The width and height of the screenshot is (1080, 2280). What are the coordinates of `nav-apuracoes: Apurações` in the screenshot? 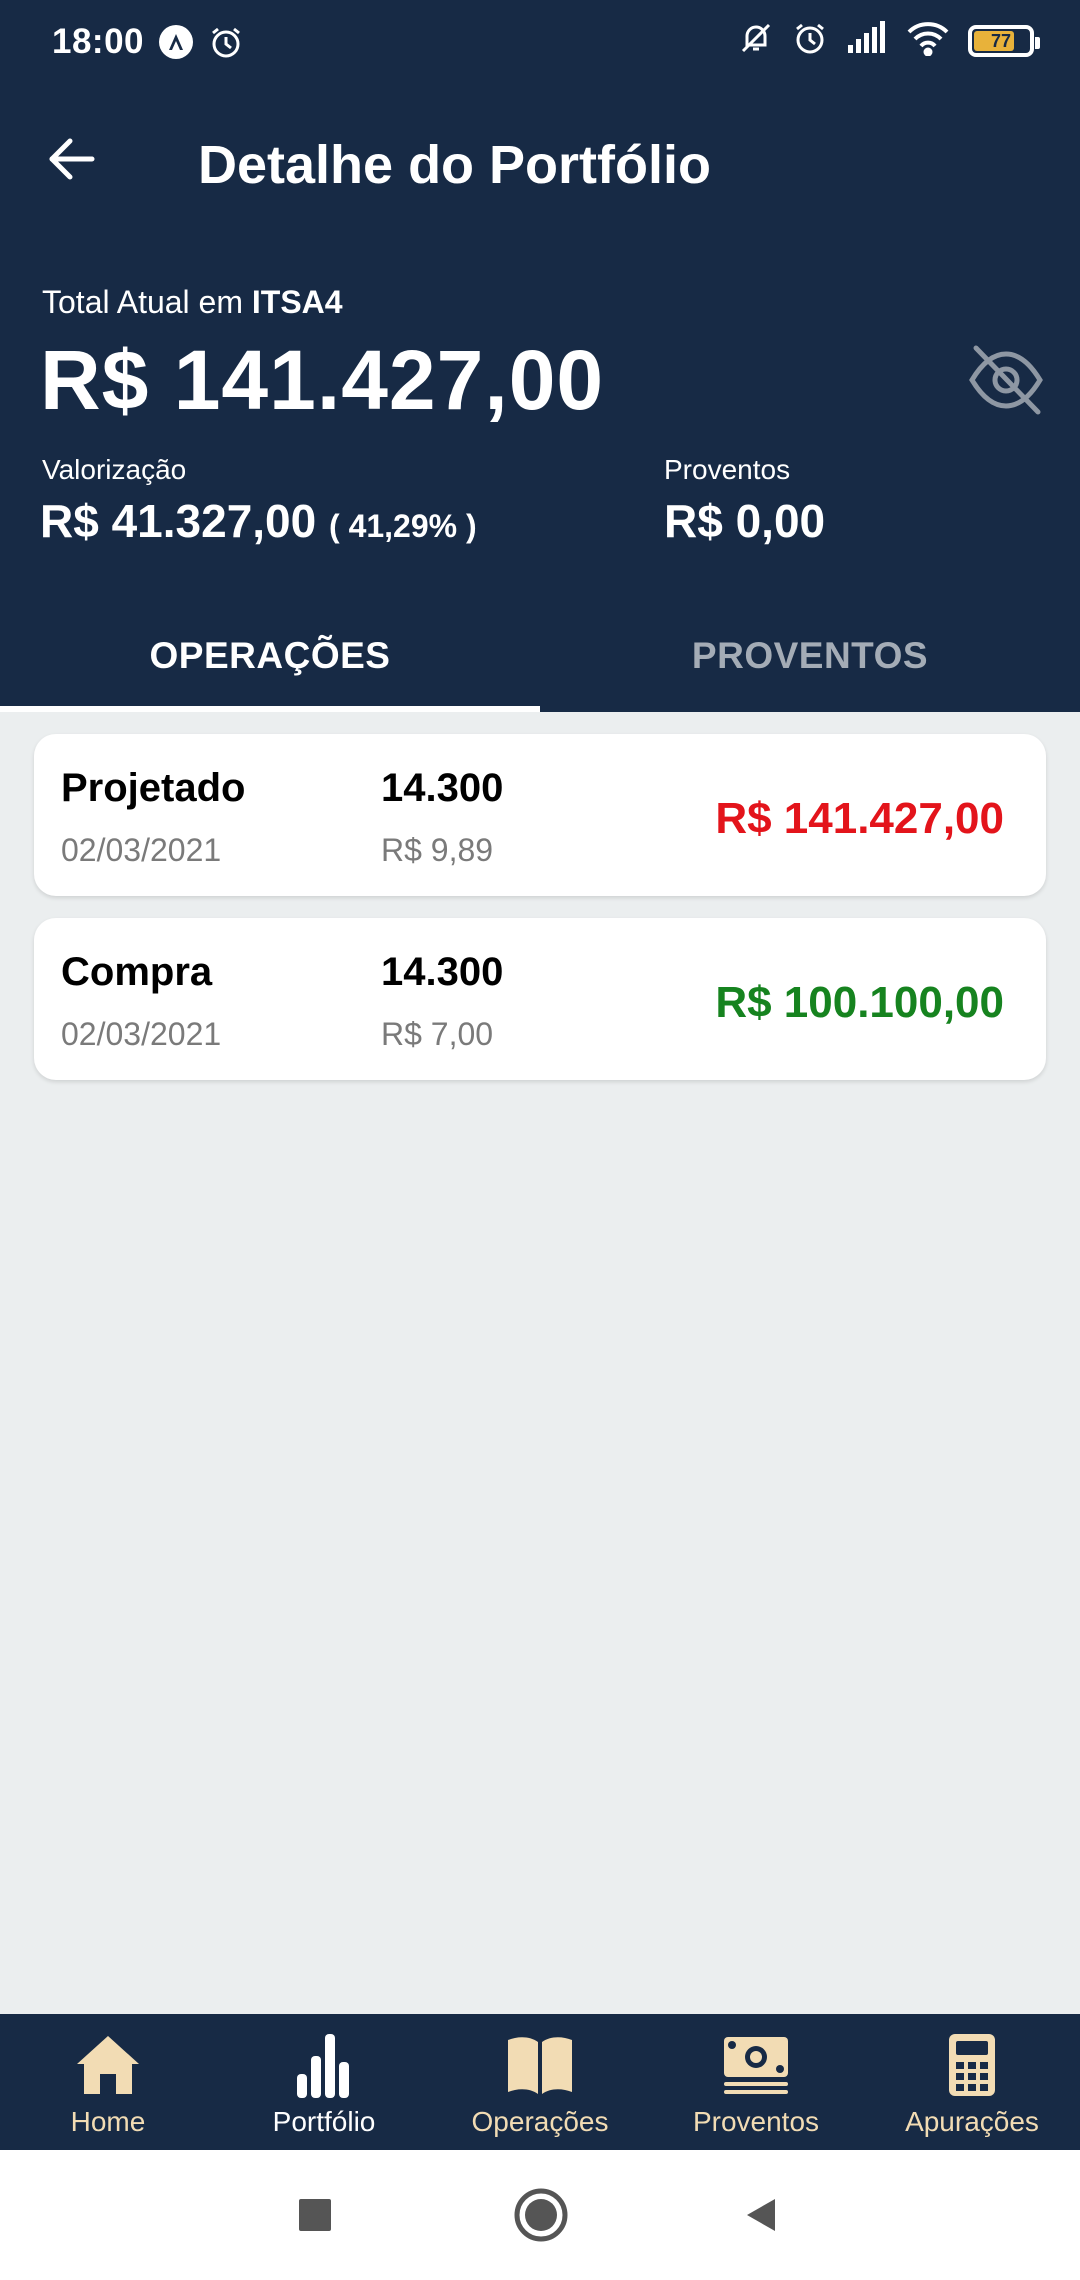 It's located at (972, 2082).